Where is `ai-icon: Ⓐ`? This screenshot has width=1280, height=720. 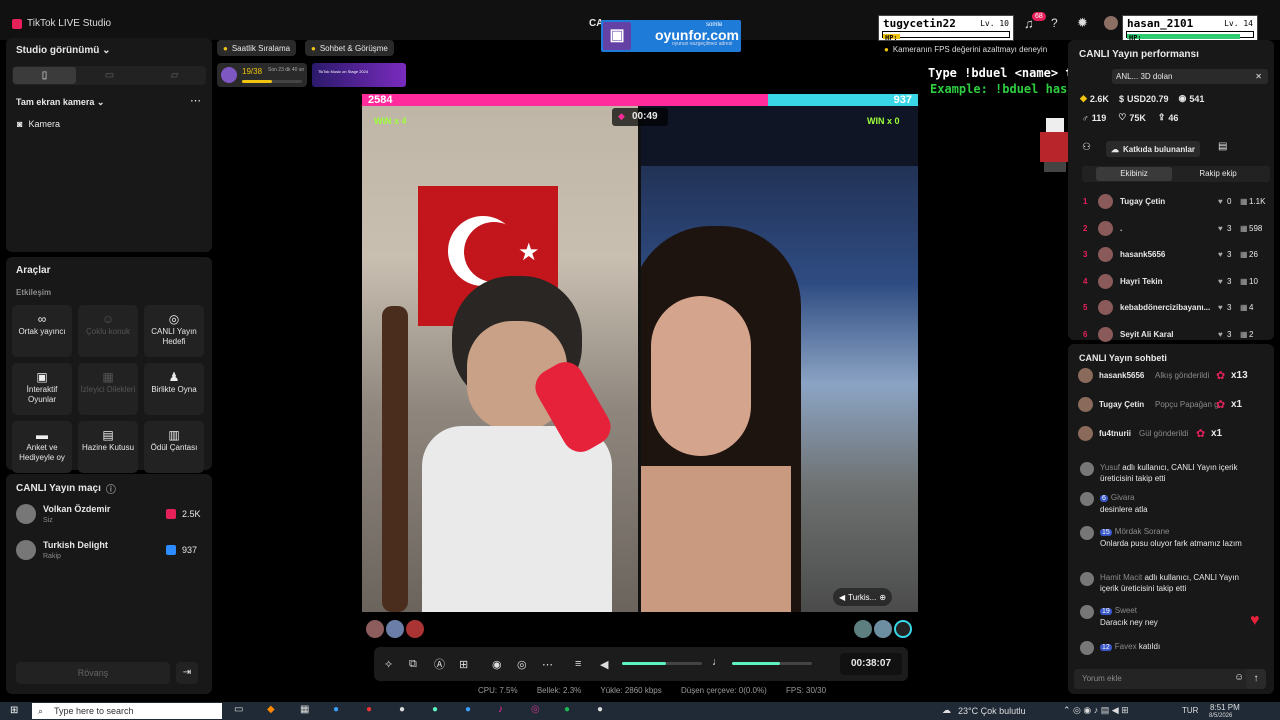 ai-icon: Ⓐ is located at coordinates (446, 664).